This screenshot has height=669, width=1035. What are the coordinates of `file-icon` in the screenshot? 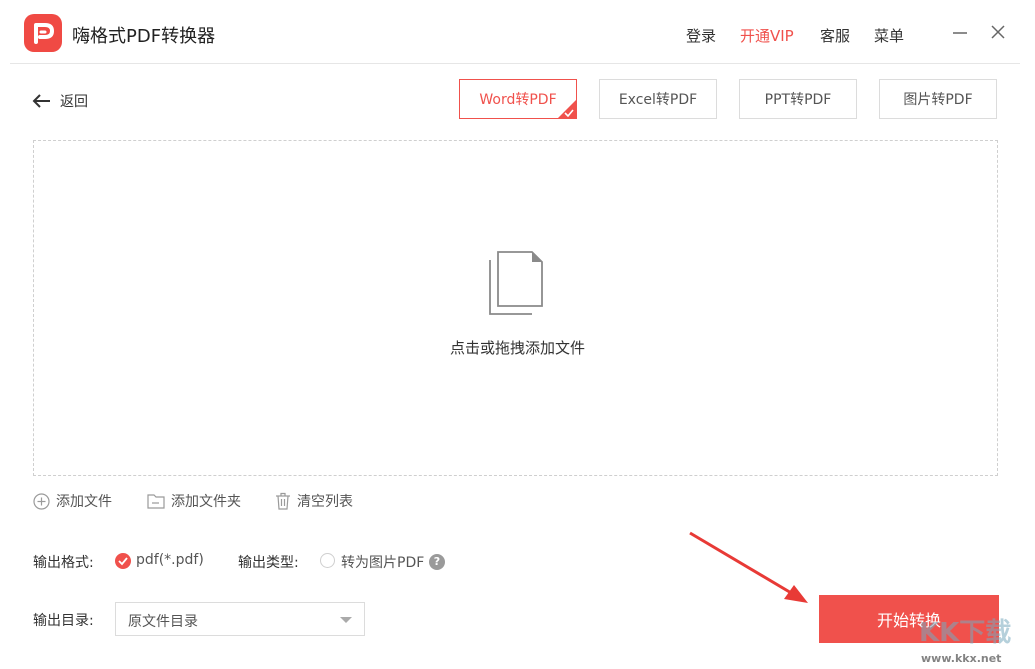 It's located at (516, 284).